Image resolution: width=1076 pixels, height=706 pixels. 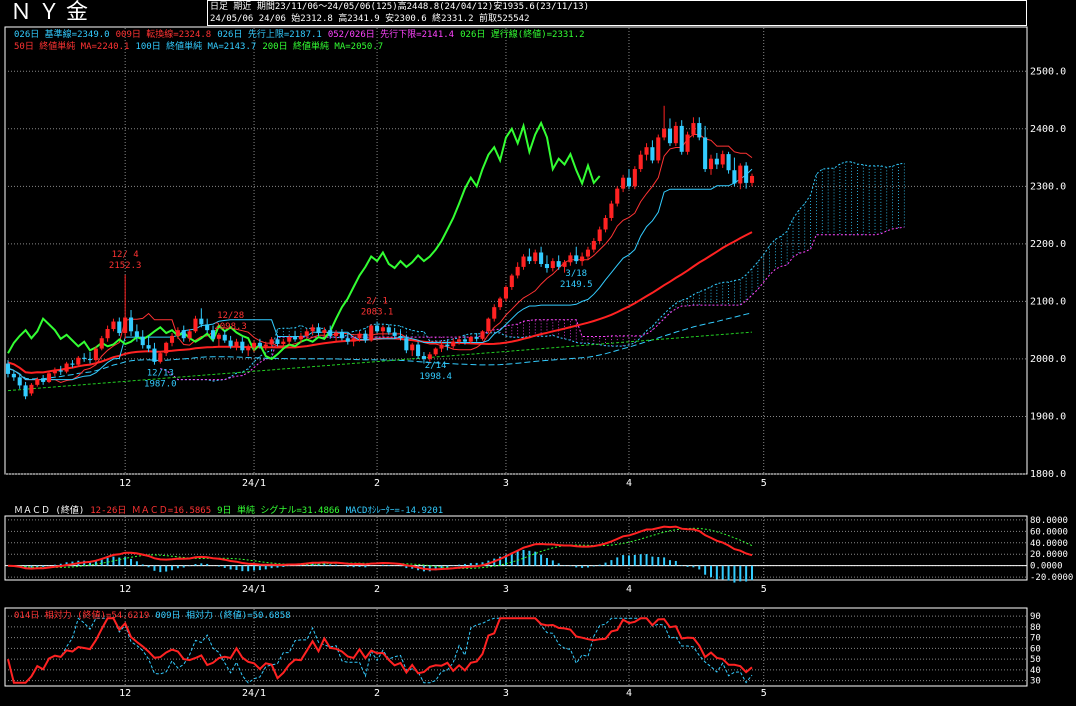 I want to click on y-tick-label-rsi: 80, so click(x=1035, y=628).